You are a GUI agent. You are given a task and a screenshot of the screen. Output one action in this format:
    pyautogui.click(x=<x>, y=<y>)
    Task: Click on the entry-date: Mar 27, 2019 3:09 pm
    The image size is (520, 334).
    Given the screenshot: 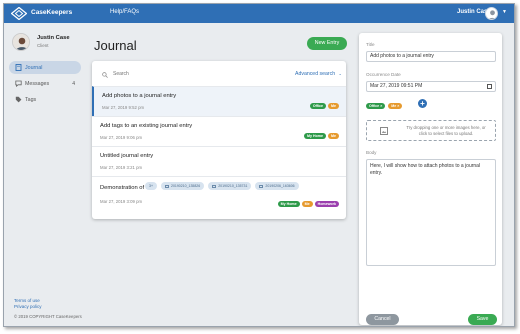 What is the action you would take?
    pyautogui.click(x=121, y=201)
    